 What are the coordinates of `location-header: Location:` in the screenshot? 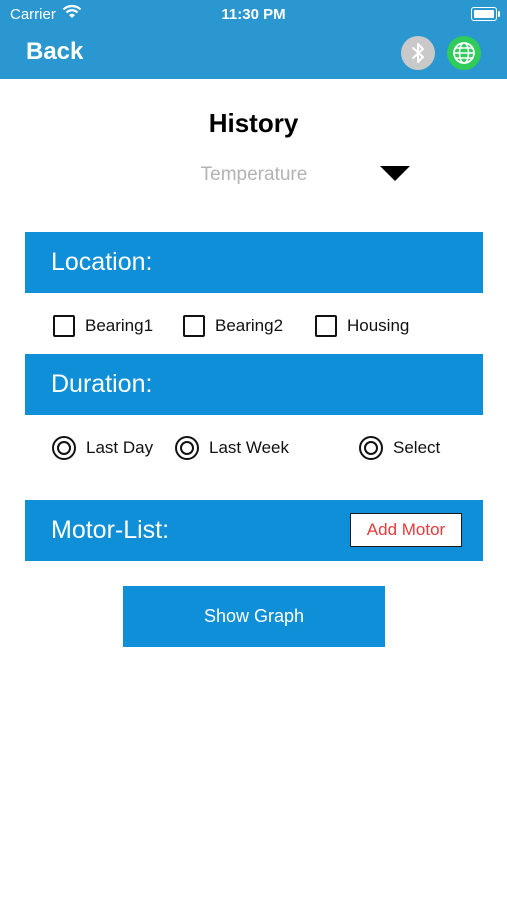 It's located at (254, 262).